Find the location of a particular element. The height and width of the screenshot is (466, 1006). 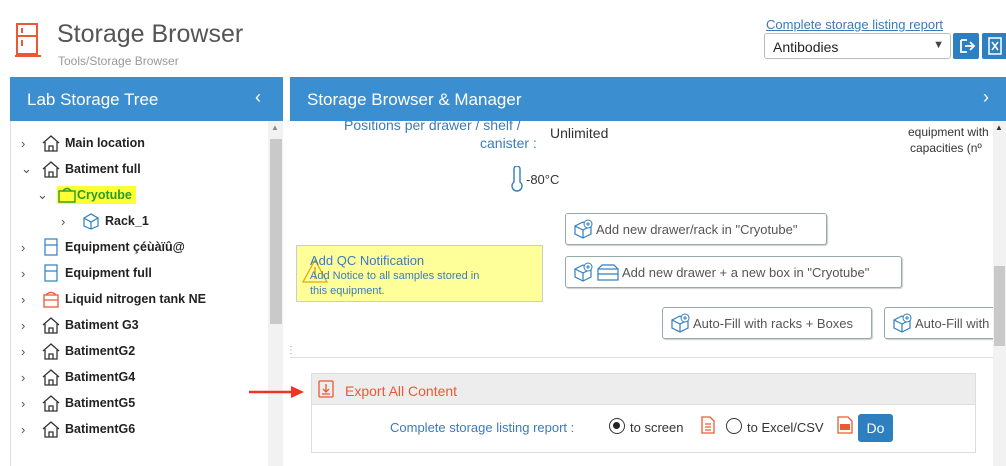

tree-item-main-location: › Main location is located at coordinates (83, 143).